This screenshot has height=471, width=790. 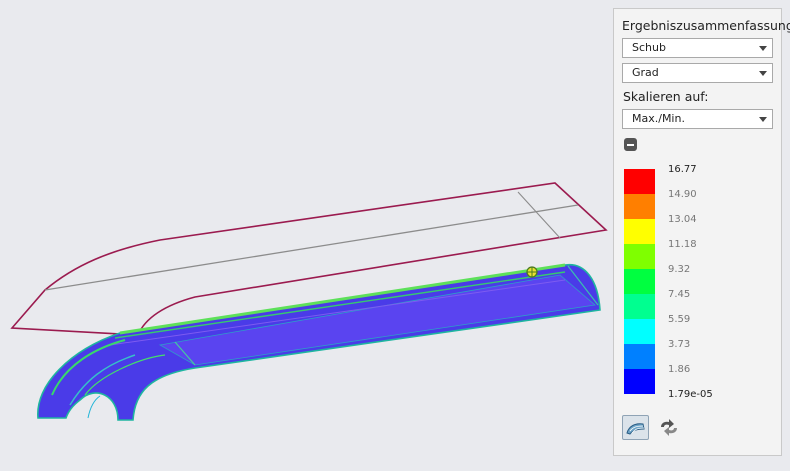 I want to click on legend-label: 1.86, so click(x=679, y=369).